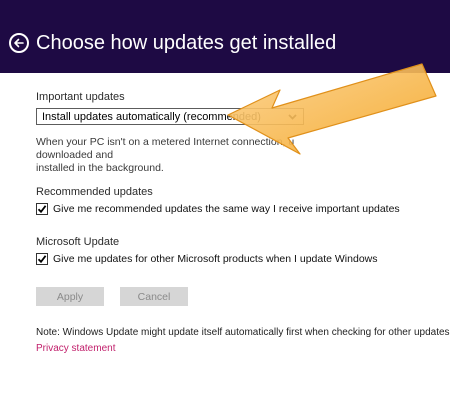  I want to click on important-updates-label: Important updates, so click(80, 97).